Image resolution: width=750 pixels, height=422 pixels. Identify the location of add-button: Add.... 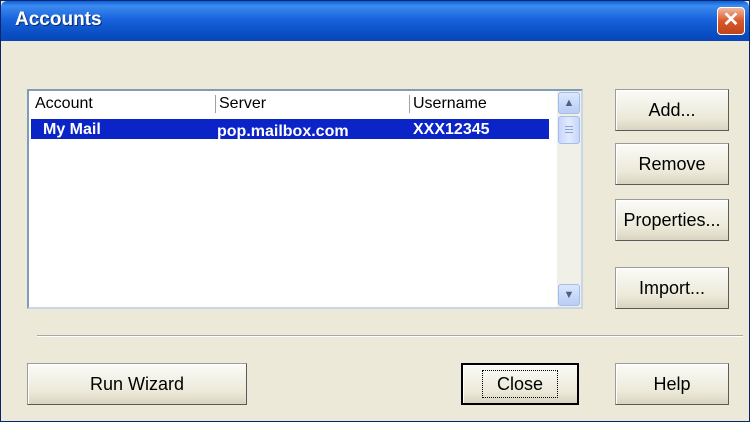
(672, 110).